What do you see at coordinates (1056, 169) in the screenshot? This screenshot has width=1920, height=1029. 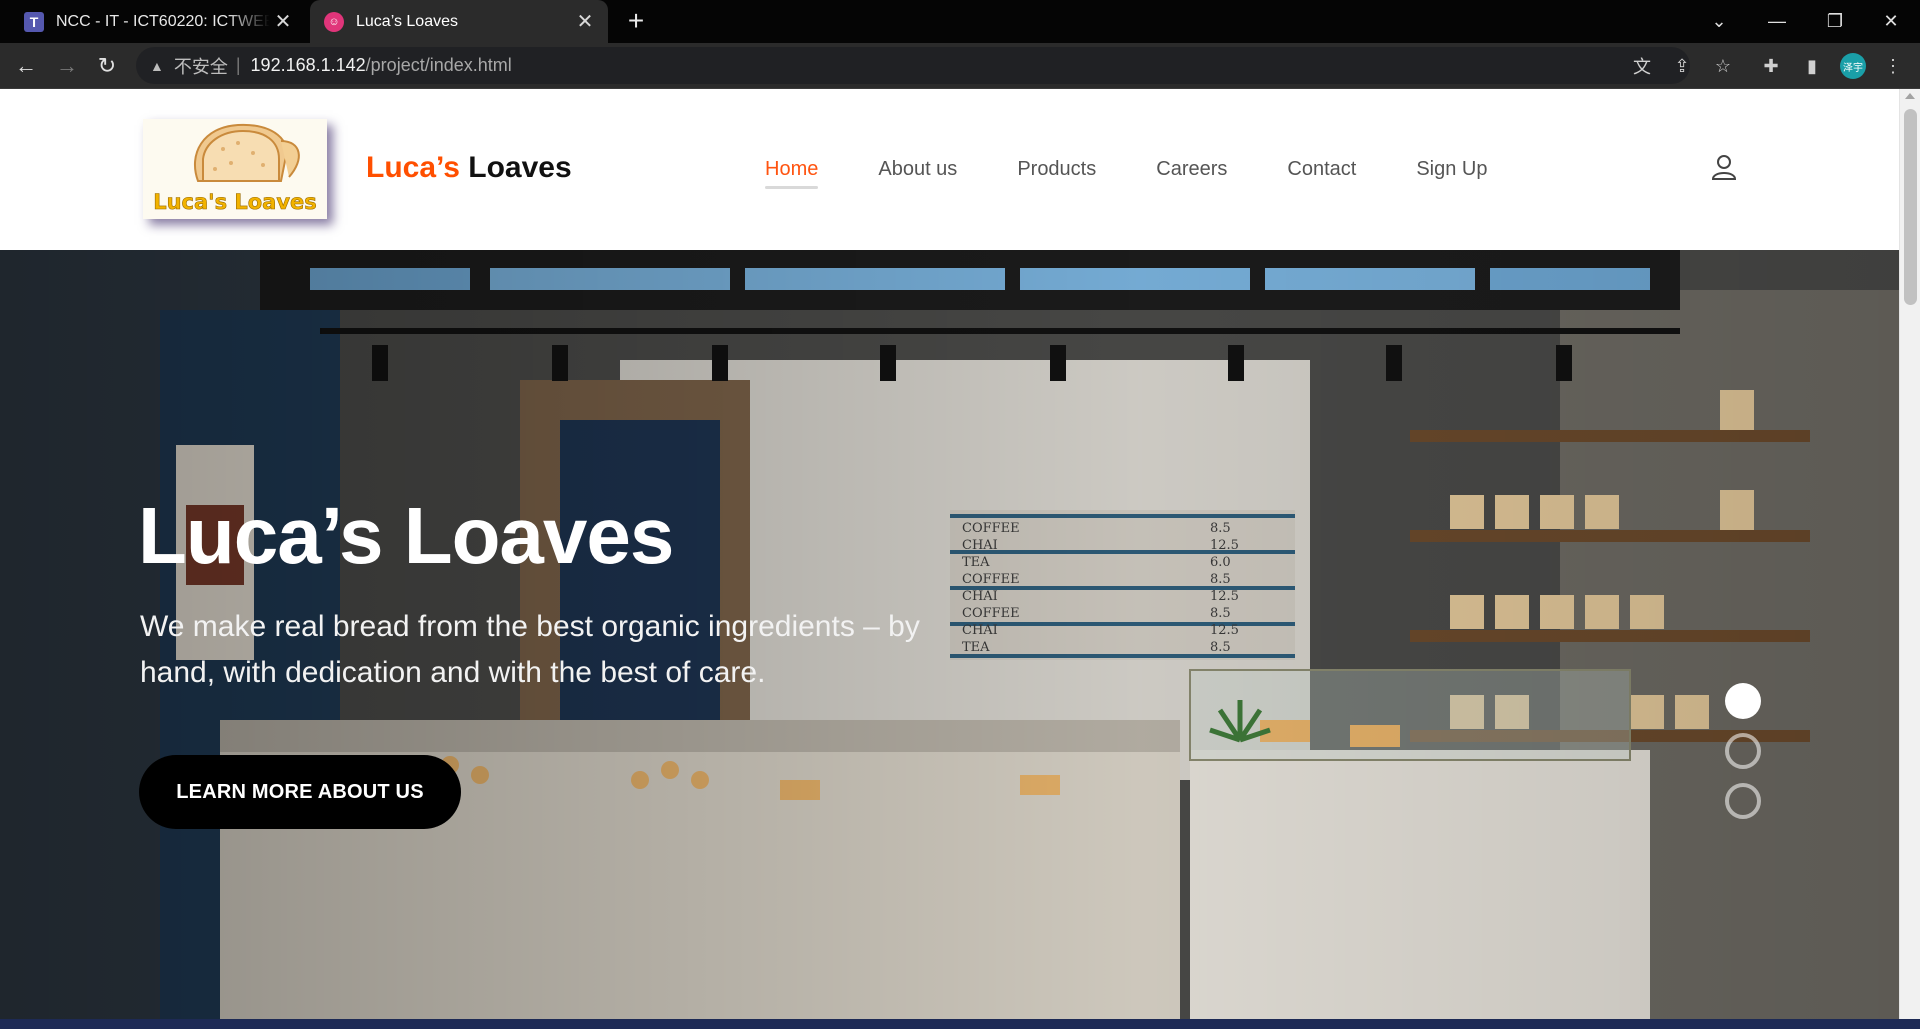 I see `nav-products: Products` at bounding box center [1056, 169].